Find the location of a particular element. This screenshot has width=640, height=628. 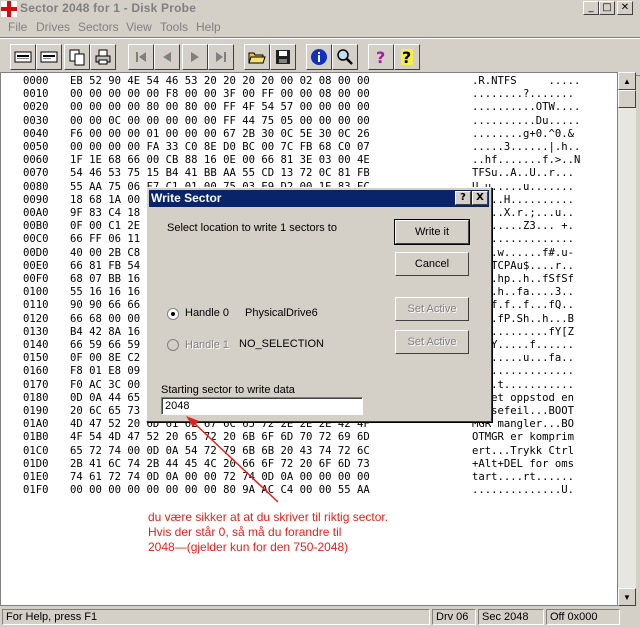

scroll-up-button: ▲ is located at coordinates (627, 81).